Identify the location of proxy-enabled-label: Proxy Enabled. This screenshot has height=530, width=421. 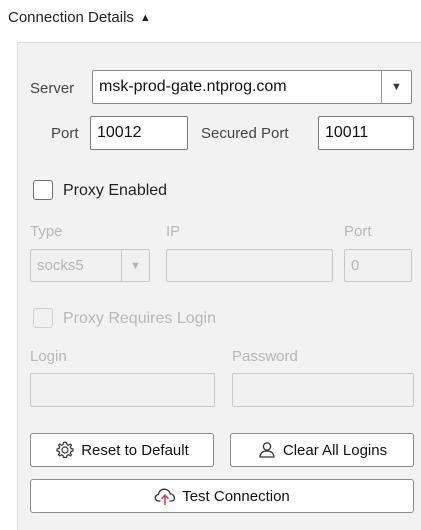
(115, 190).